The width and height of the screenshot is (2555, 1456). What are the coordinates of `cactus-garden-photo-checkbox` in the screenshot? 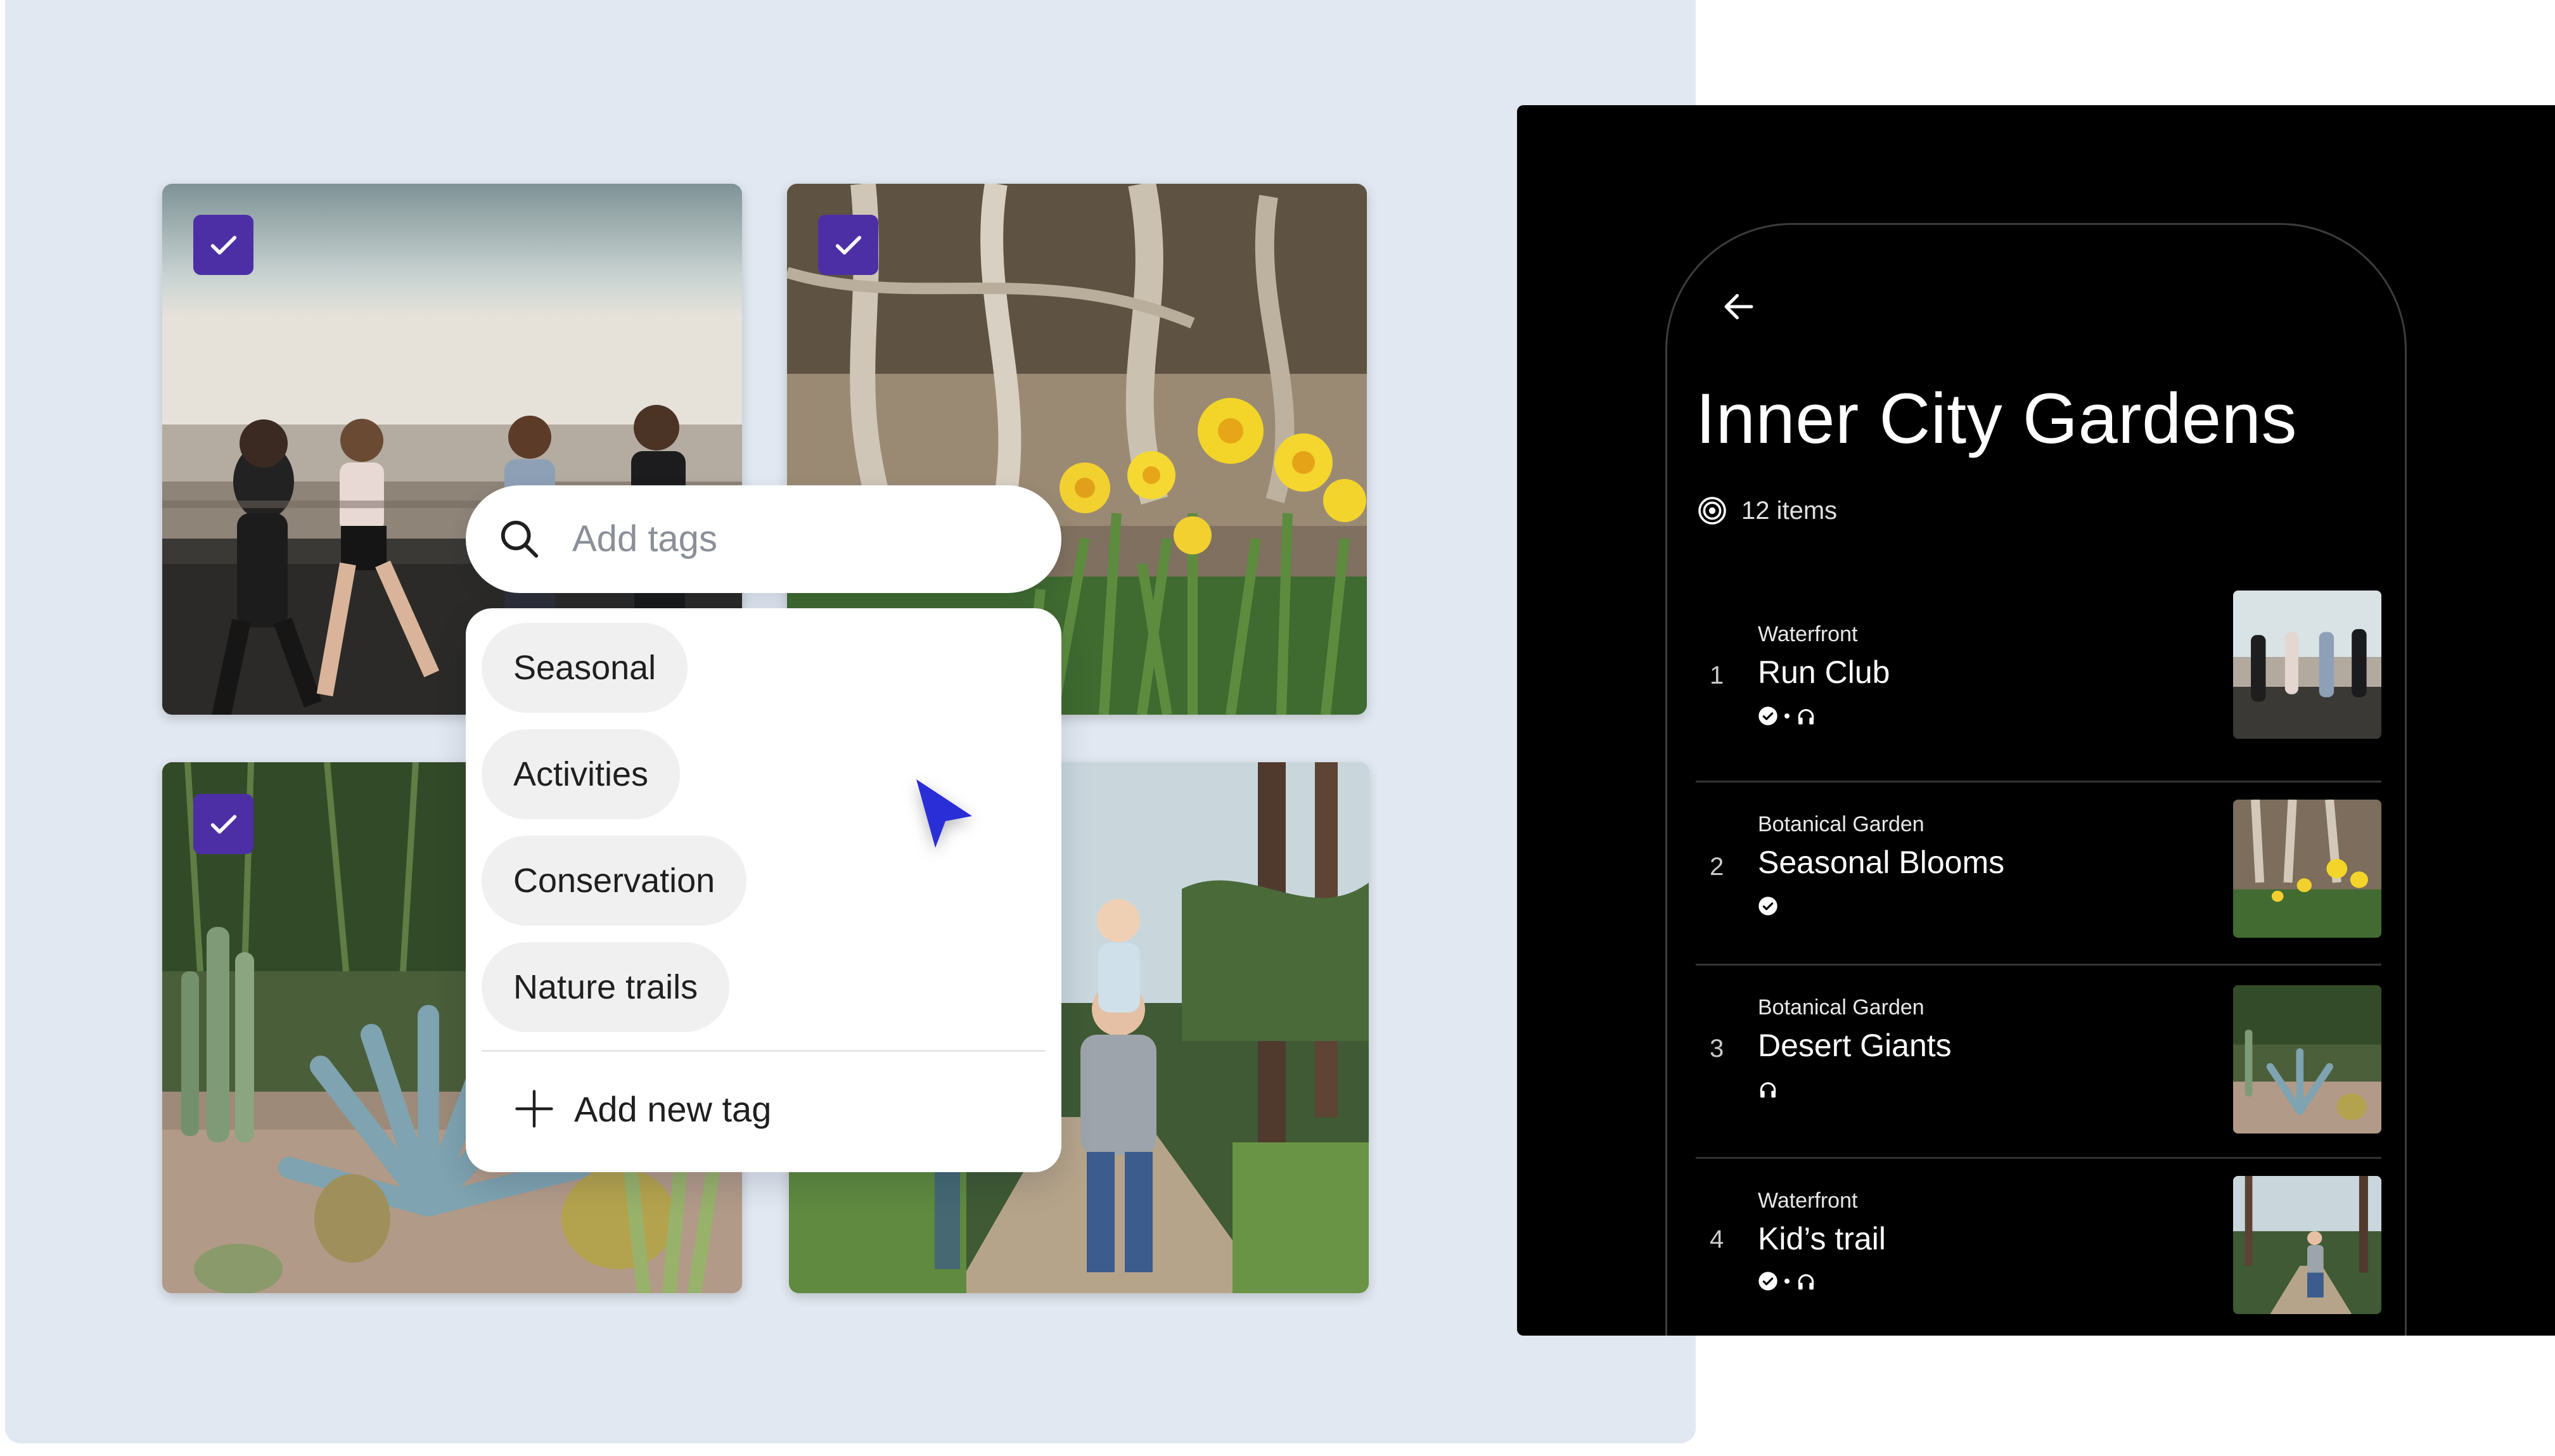 It's located at (223, 824).